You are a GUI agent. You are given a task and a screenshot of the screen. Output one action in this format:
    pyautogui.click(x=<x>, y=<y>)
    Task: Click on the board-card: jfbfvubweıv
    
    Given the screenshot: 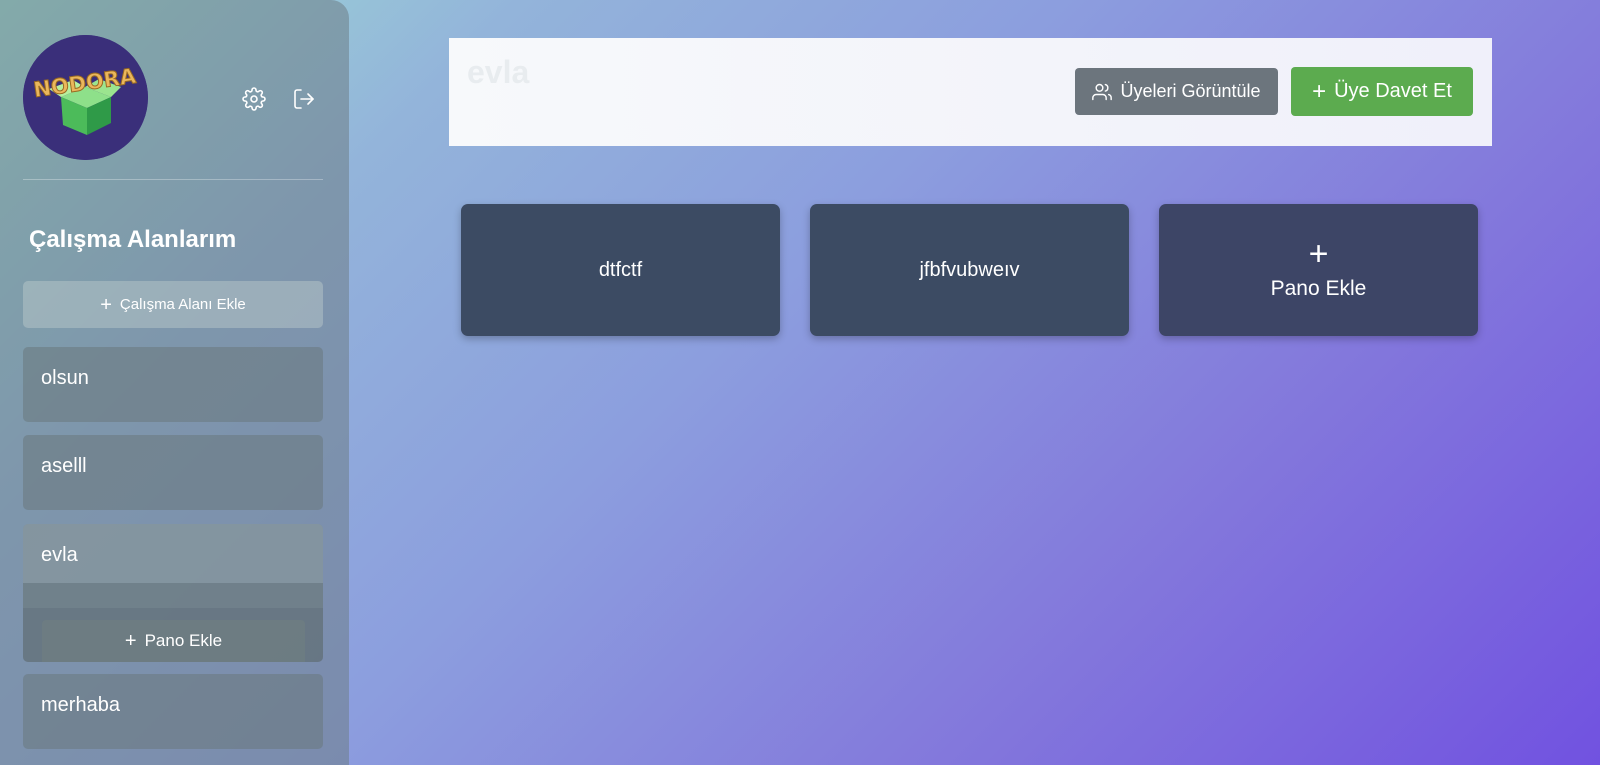 What is the action you would take?
    pyautogui.click(x=969, y=270)
    